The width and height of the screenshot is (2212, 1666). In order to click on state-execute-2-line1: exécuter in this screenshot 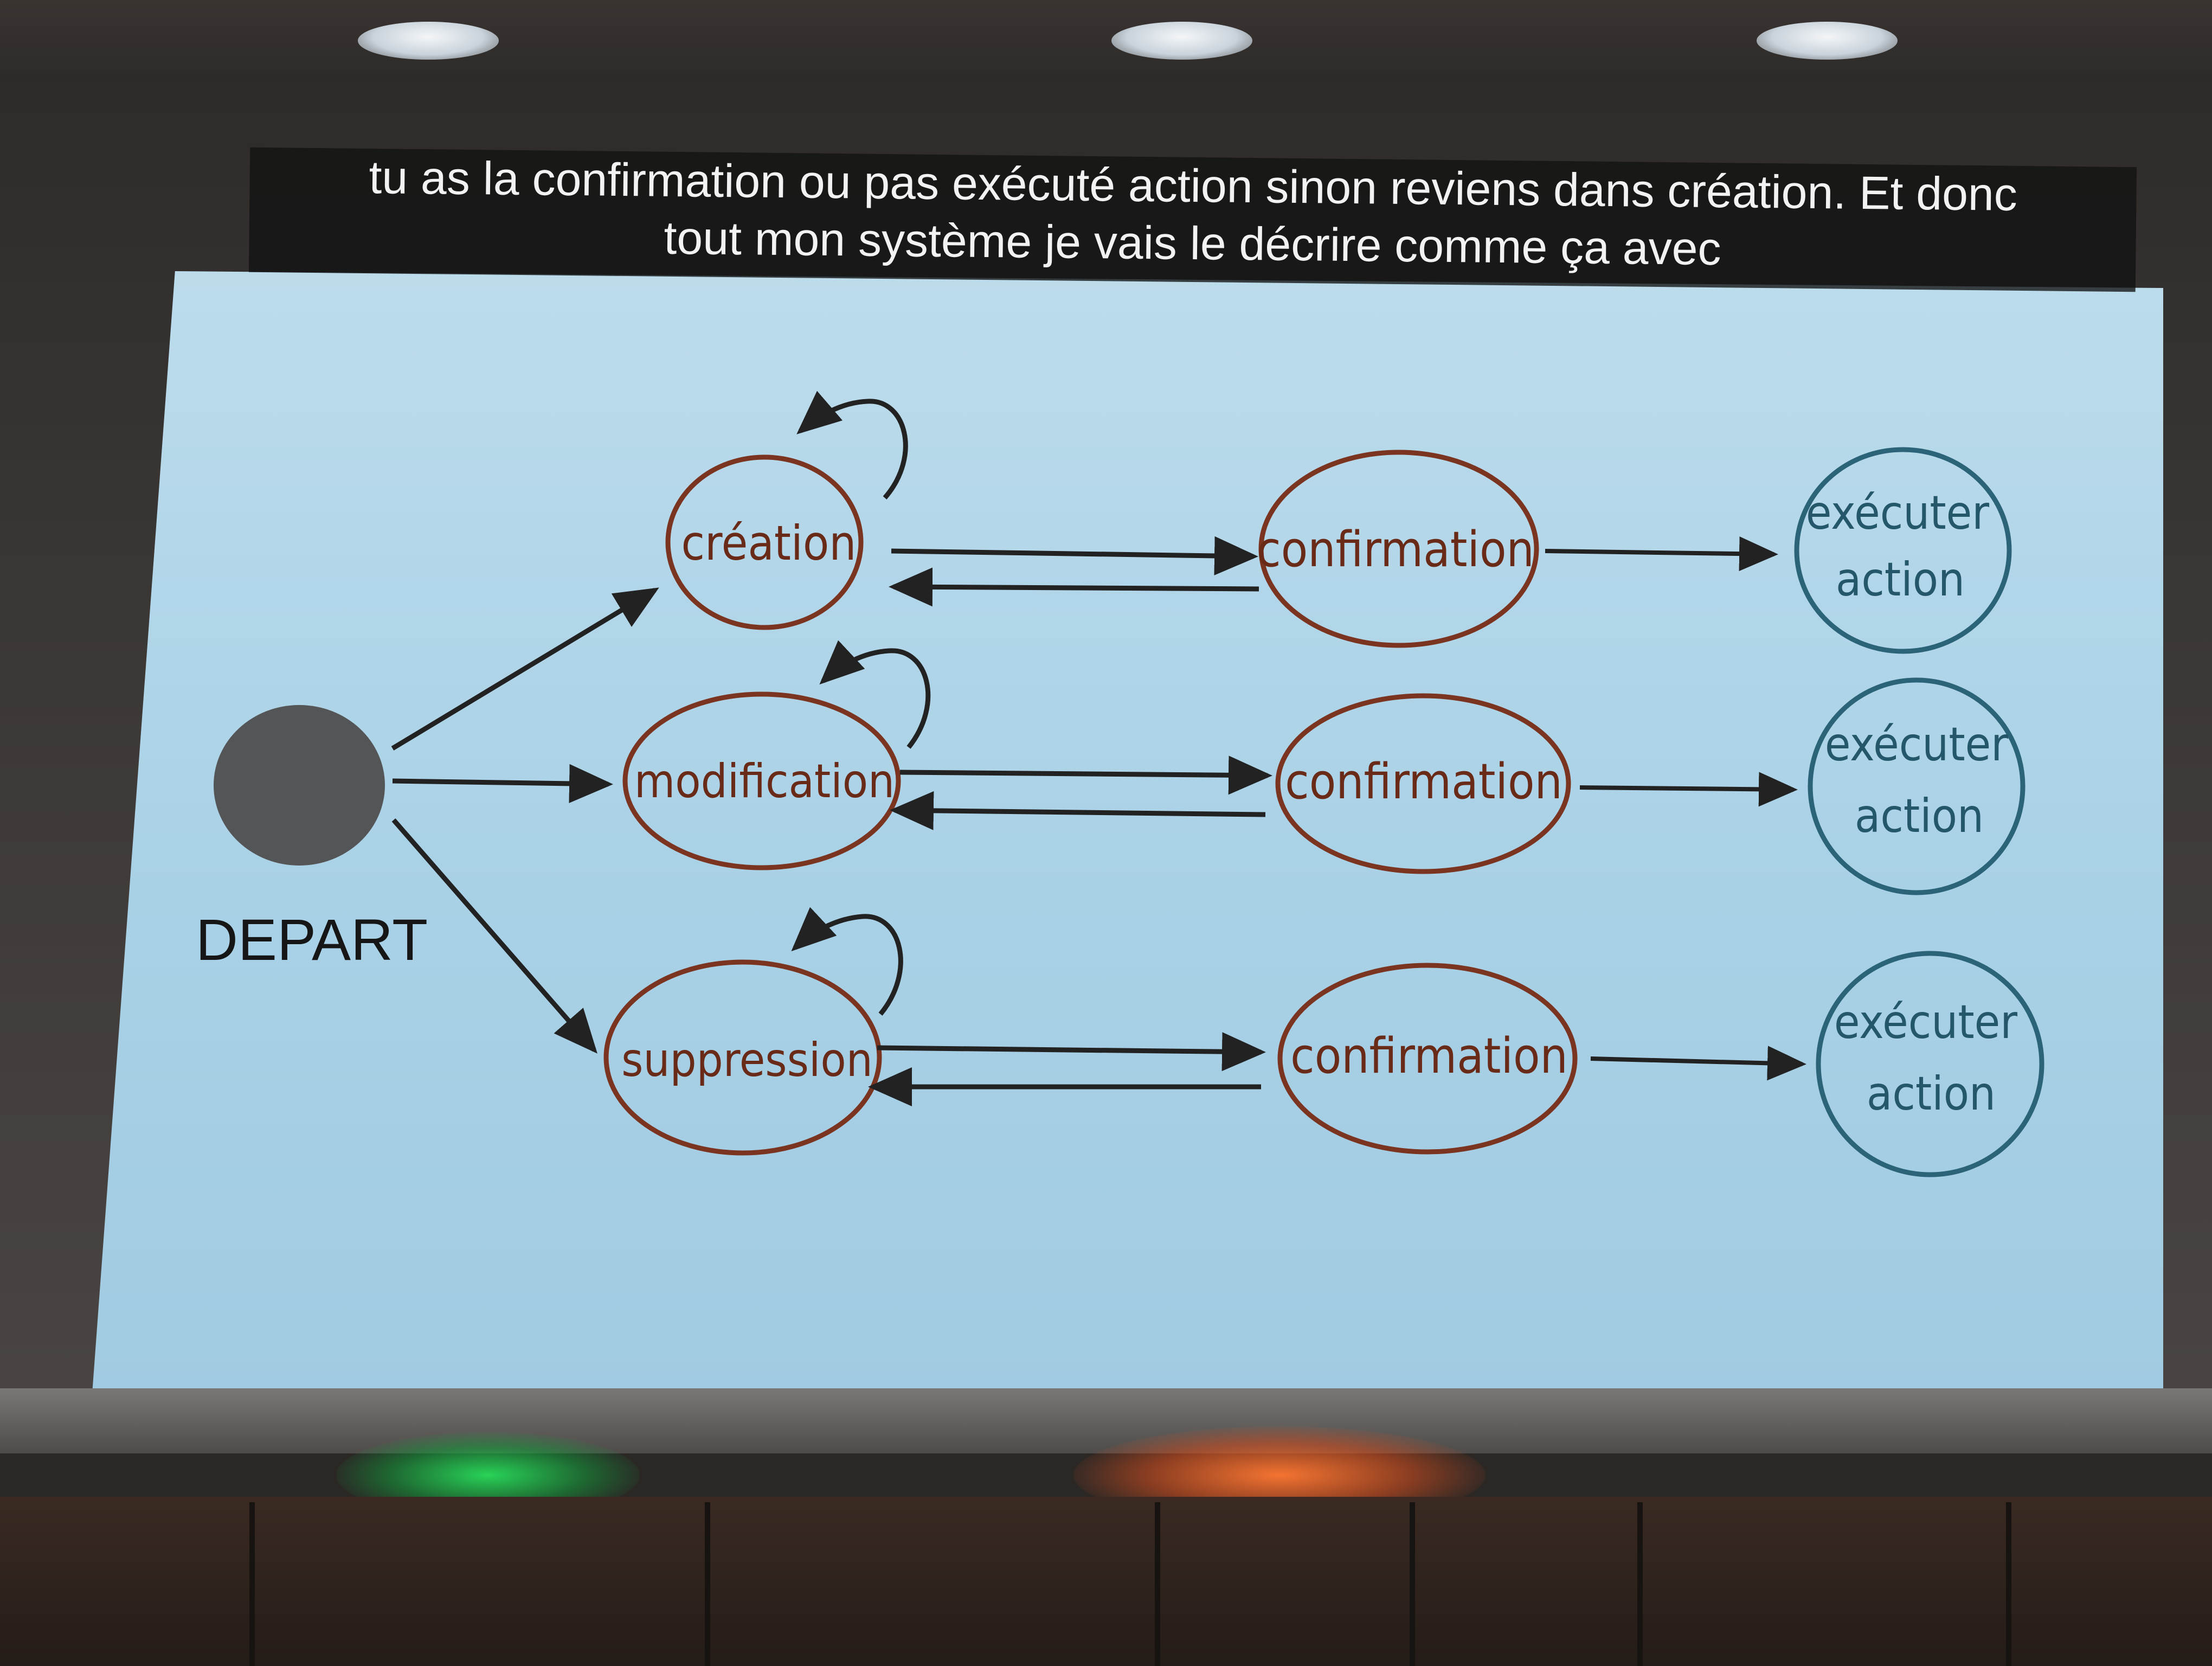, I will do `click(1916, 744)`.